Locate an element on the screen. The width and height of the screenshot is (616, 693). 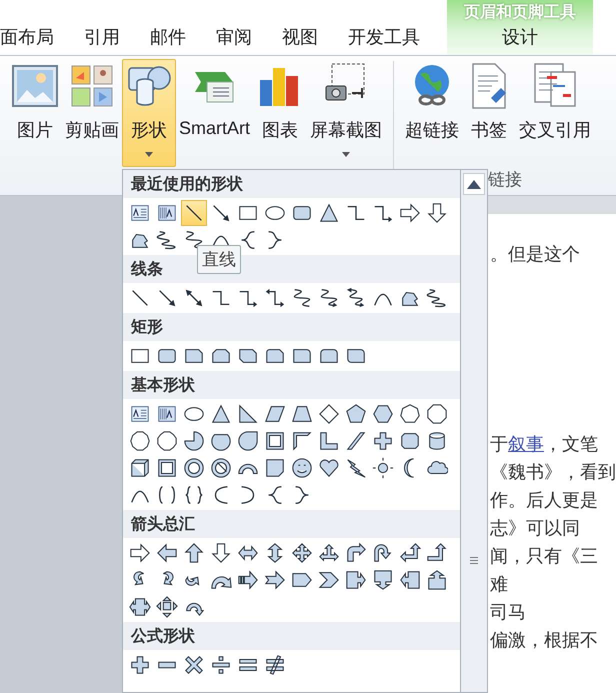
section-header: 最近使用的形状 is located at coordinates (291, 184).